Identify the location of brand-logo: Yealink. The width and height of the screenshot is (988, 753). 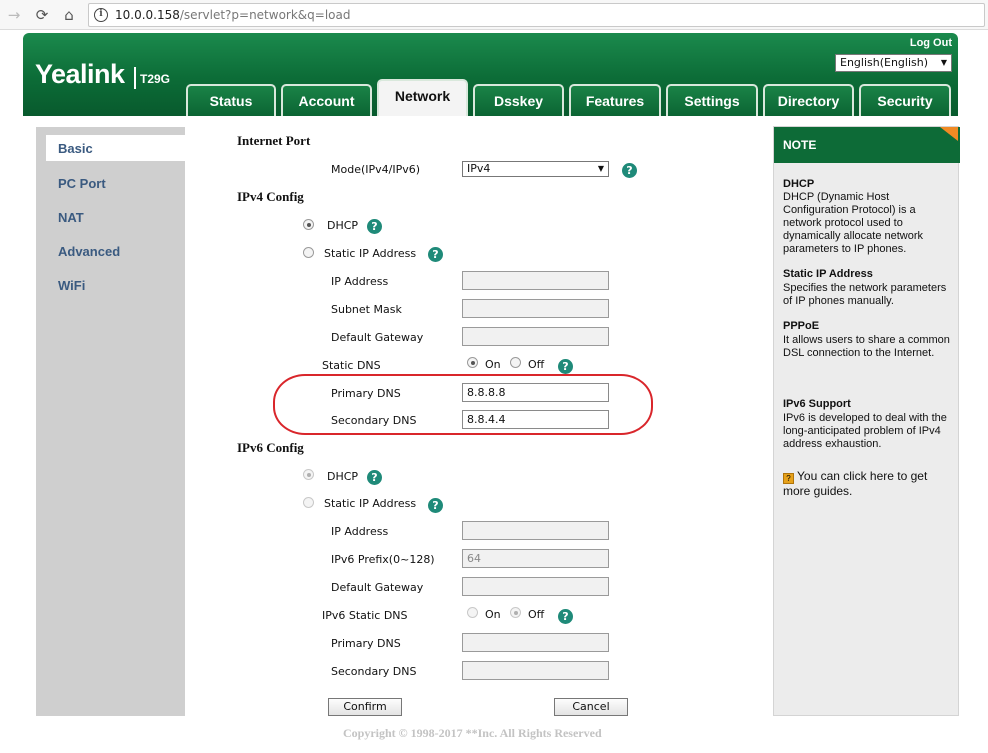
(80, 74).